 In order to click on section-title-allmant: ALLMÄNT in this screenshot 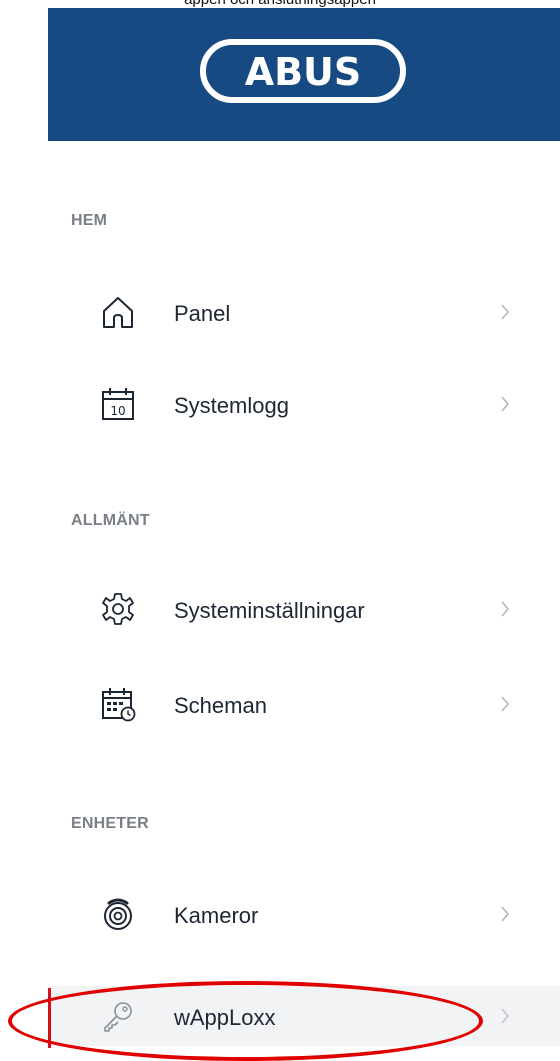, I will do `click(110, 520)`.